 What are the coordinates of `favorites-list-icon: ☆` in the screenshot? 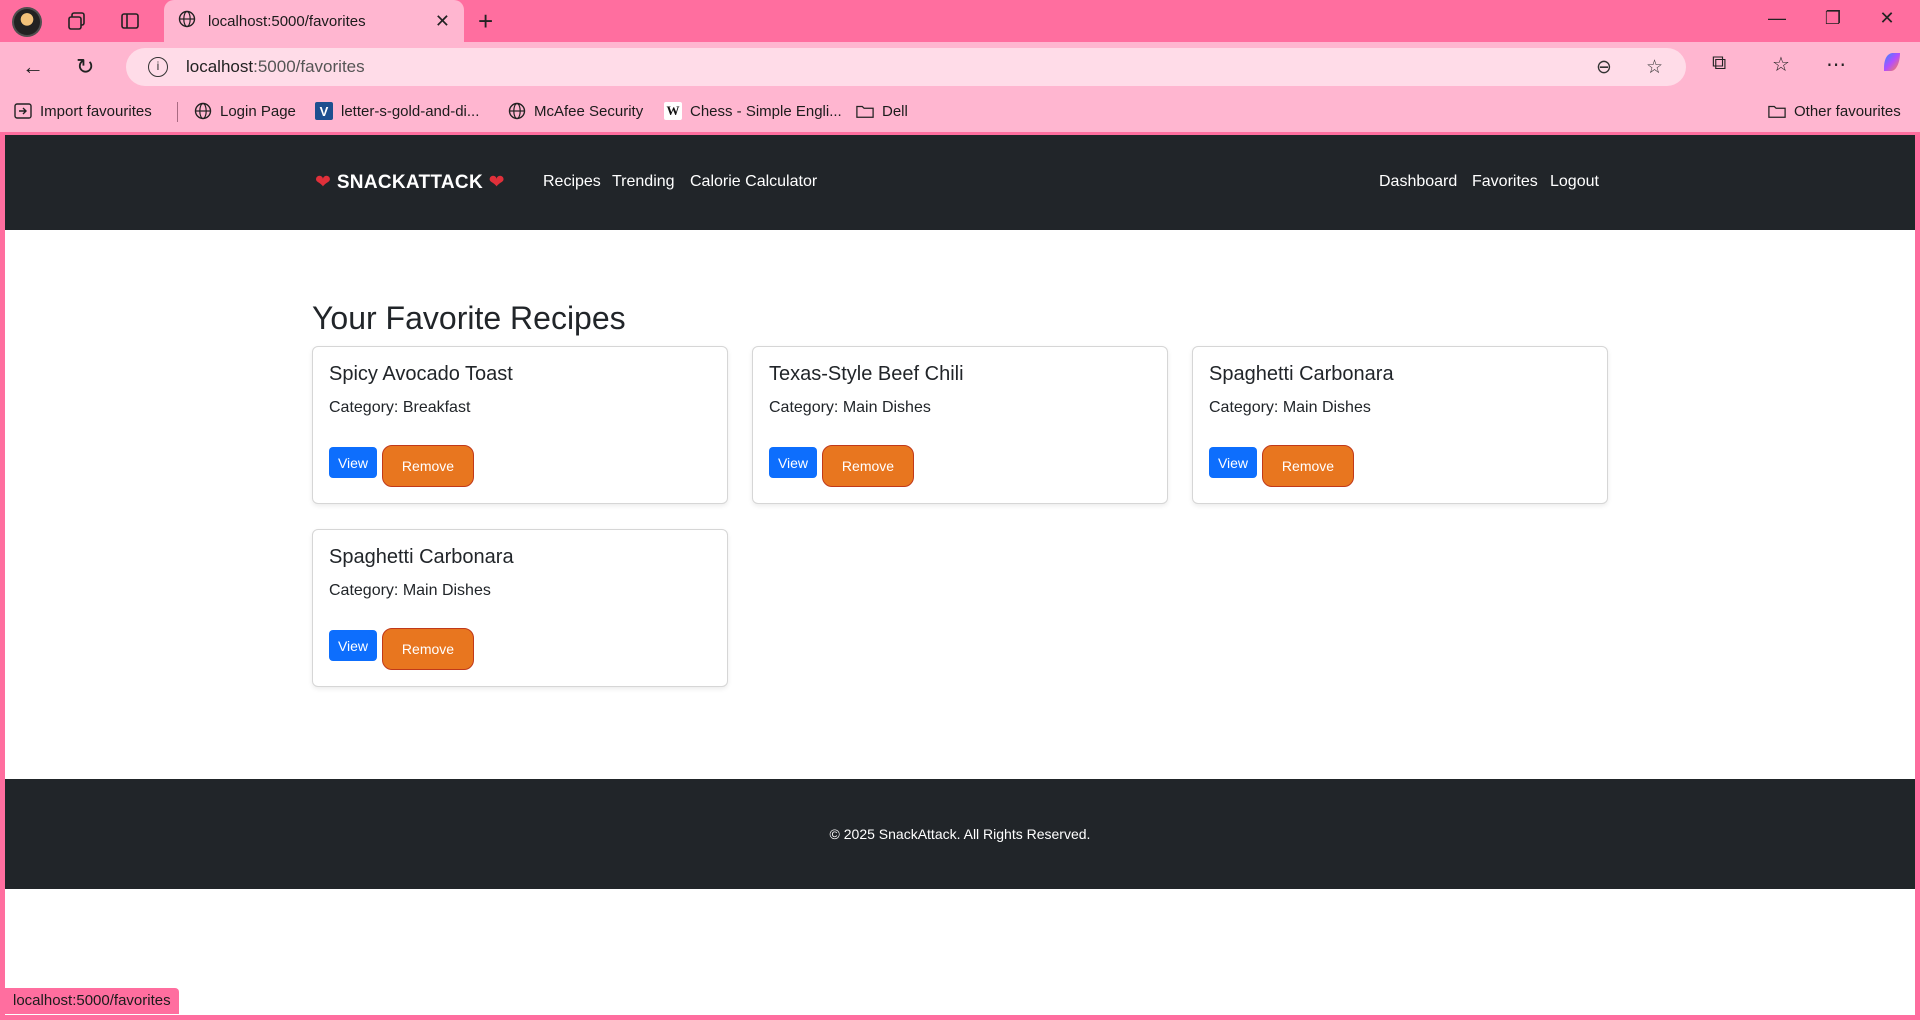 It's located at (1781, 64).